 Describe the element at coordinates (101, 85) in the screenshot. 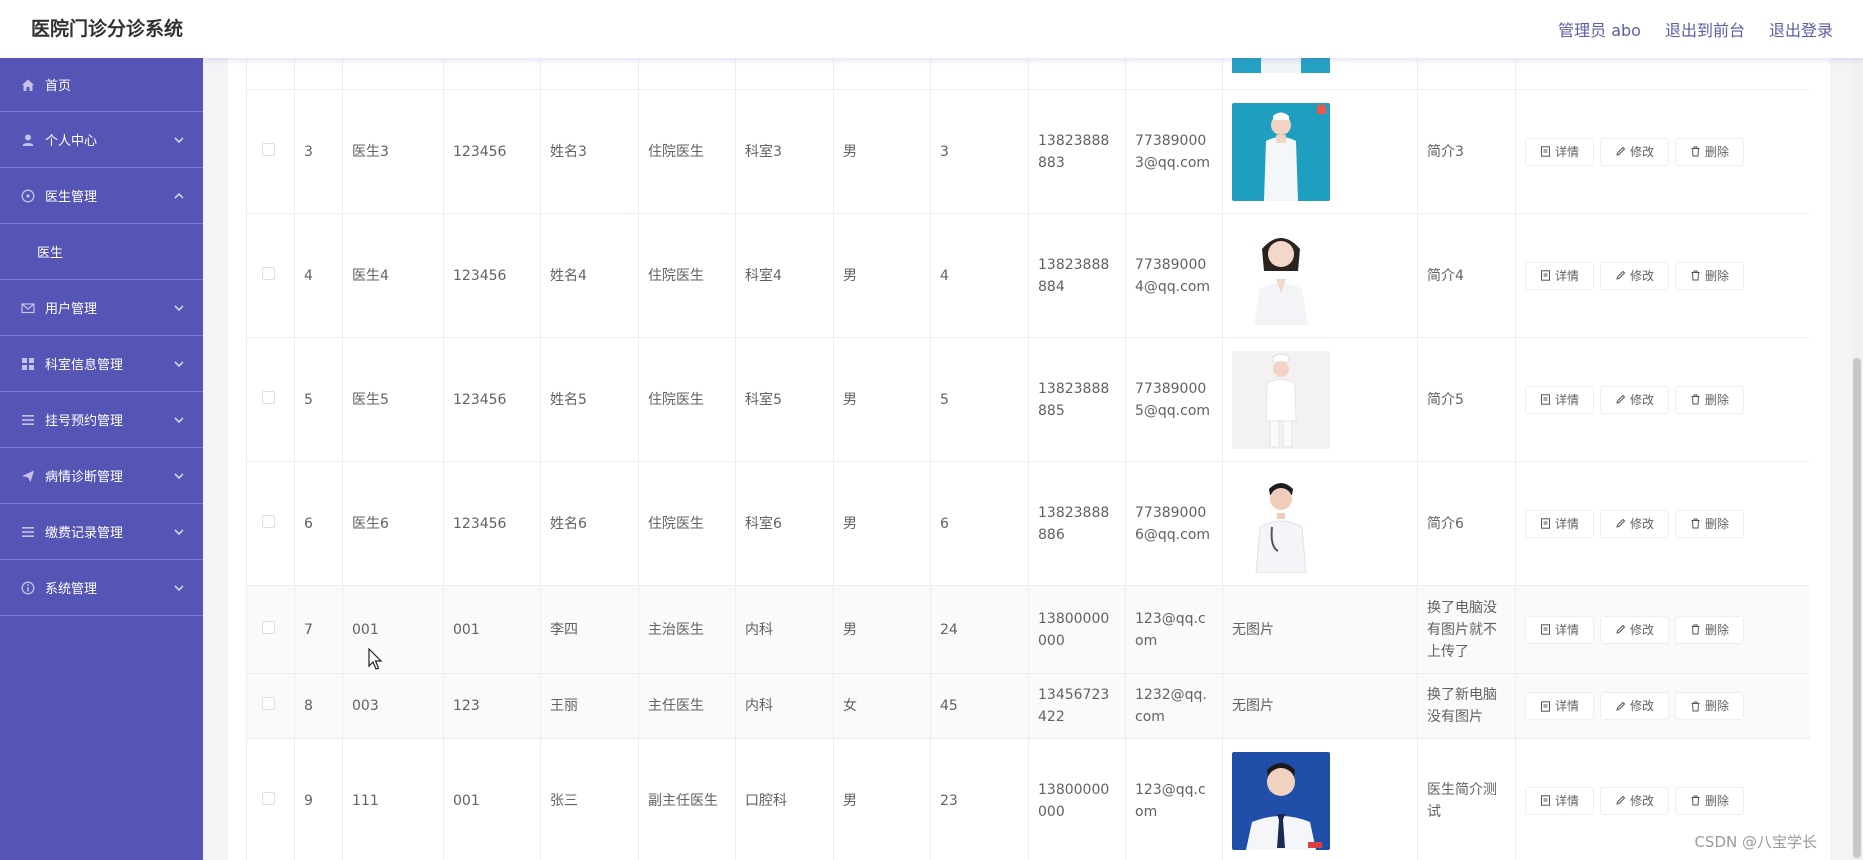

I see `sidebar-item-home: 首页` at that location.